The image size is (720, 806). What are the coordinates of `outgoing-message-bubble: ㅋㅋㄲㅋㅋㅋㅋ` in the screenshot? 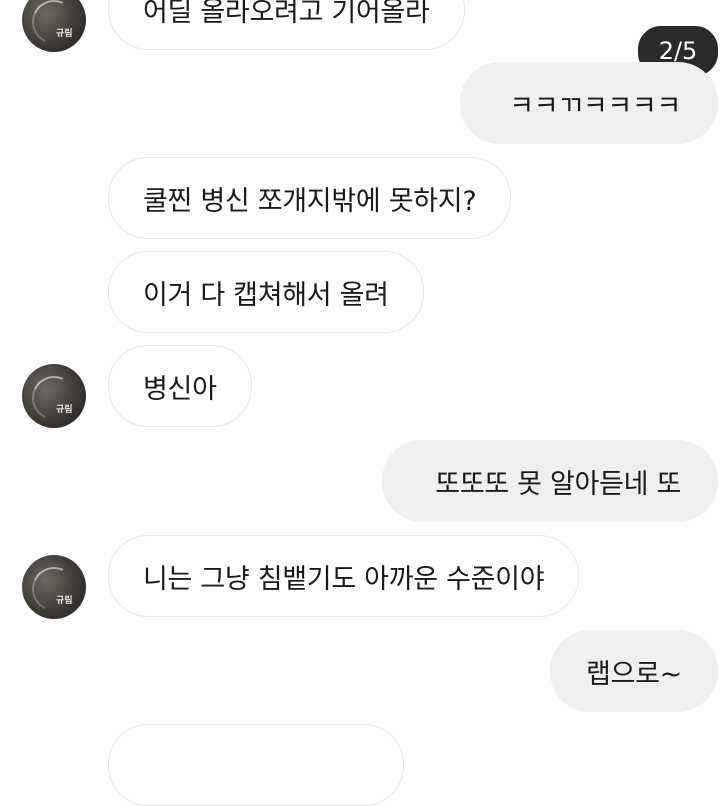 It's located at (589, 103).